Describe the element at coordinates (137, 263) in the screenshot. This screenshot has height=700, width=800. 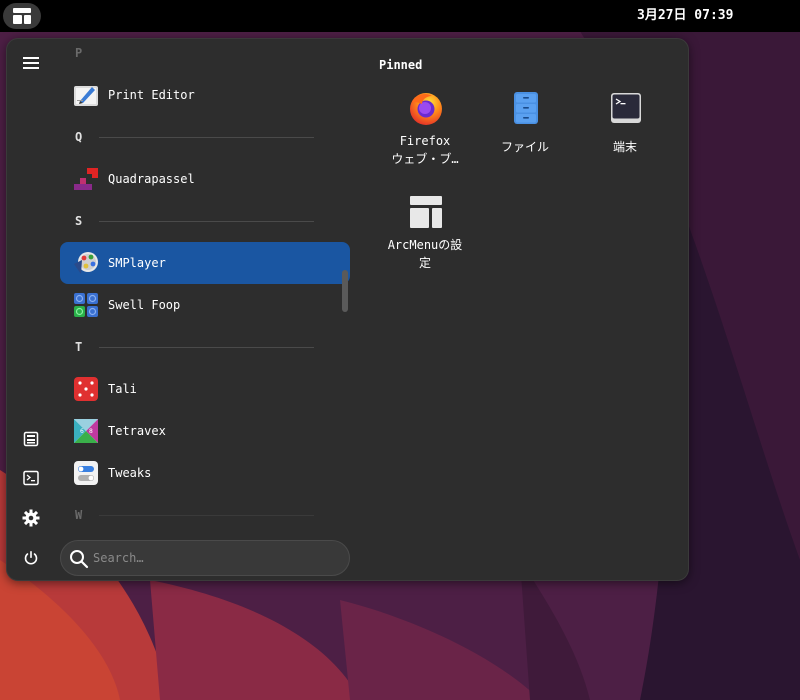
I see `app-label: SMPlayer` at that location.